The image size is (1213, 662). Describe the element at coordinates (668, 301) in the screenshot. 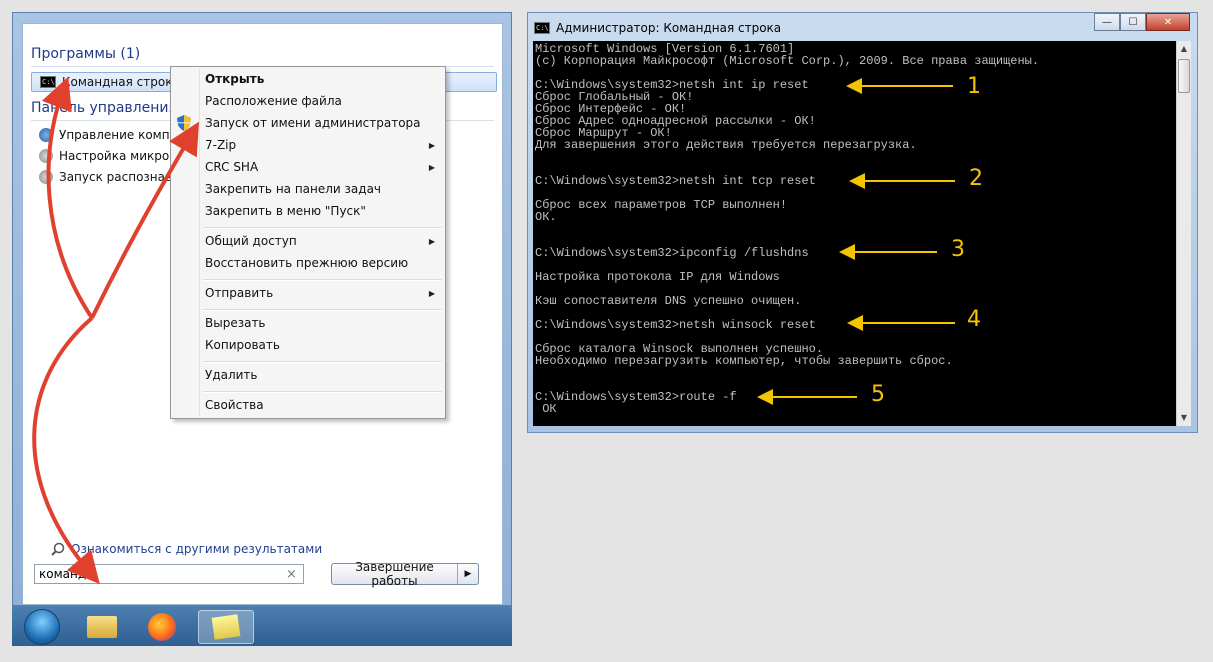

I see `console-line: Кэш сопоставителя DNS успешно очищен.` at that location.